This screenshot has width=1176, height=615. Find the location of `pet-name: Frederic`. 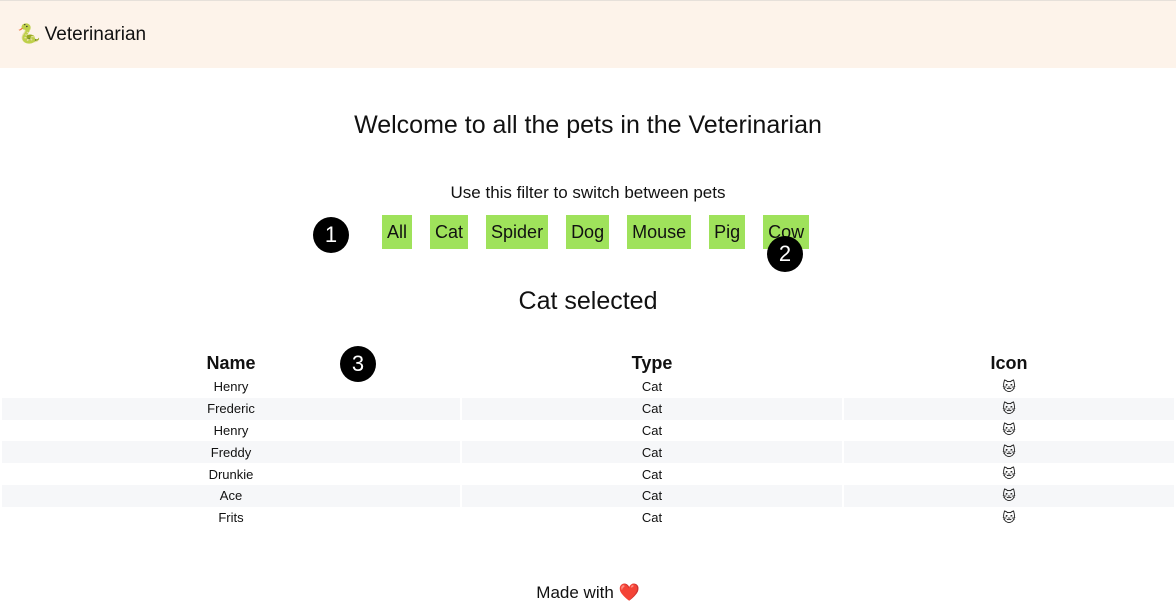

pet-name: Frederic is located at coordinates (231, 408).